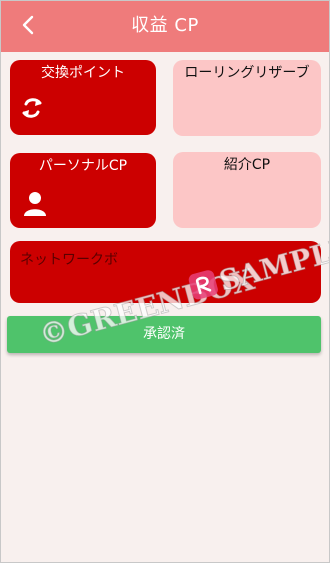 The image size is (330, 563). Describe the element at coordinates (83, 73) in the screenshot. I see `exchange-points-label: 交換ポイント` at that location.